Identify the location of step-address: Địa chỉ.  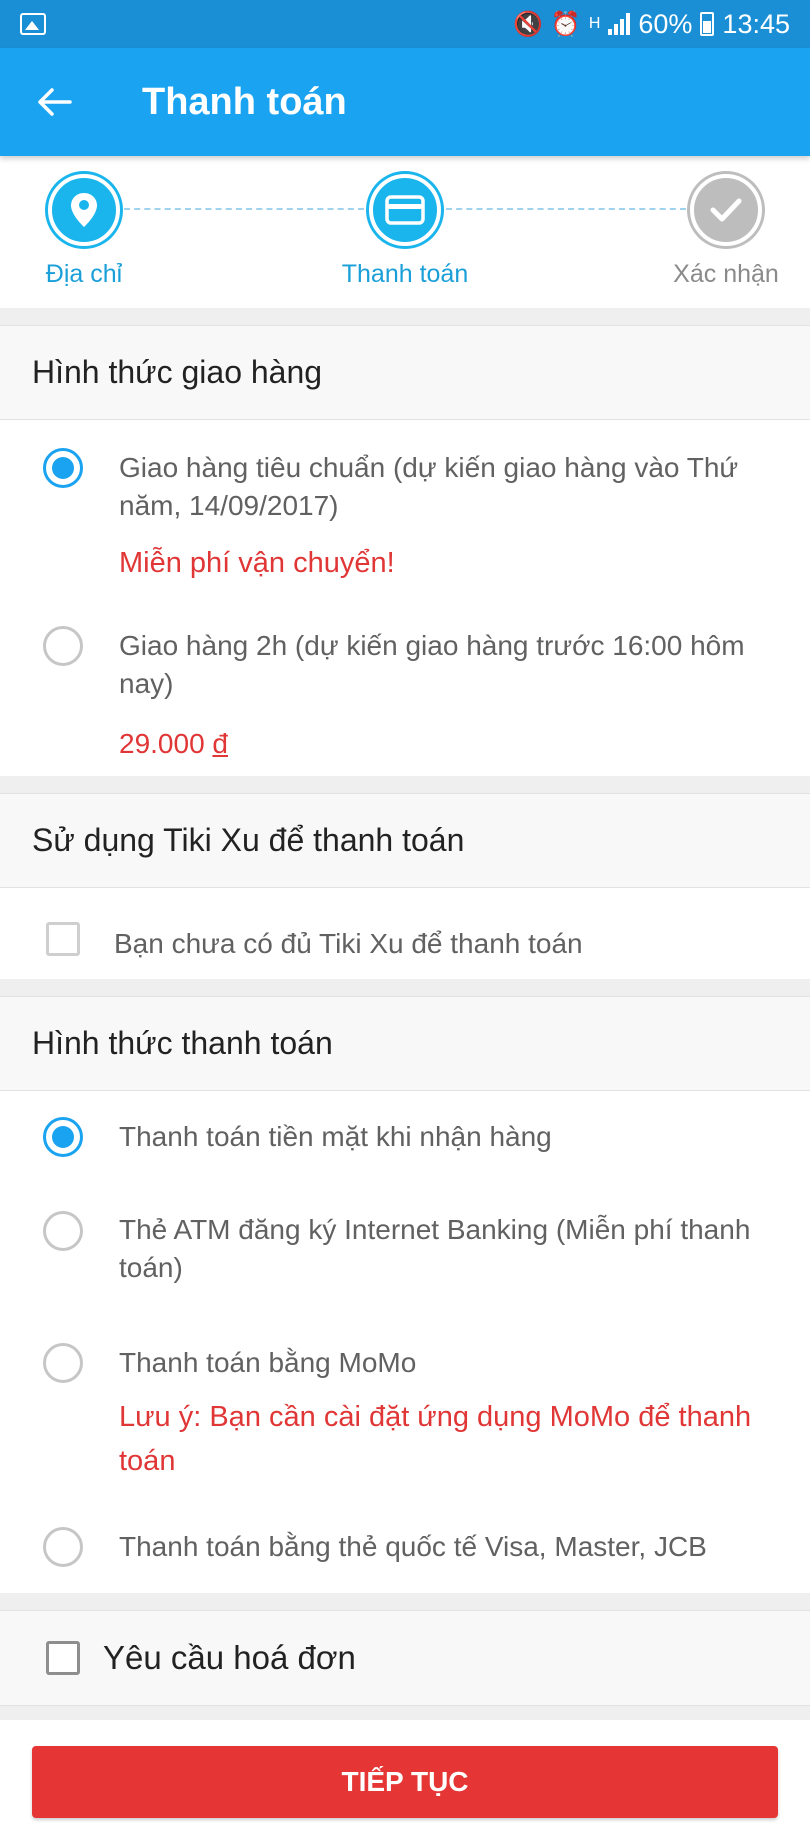
(92, 231).